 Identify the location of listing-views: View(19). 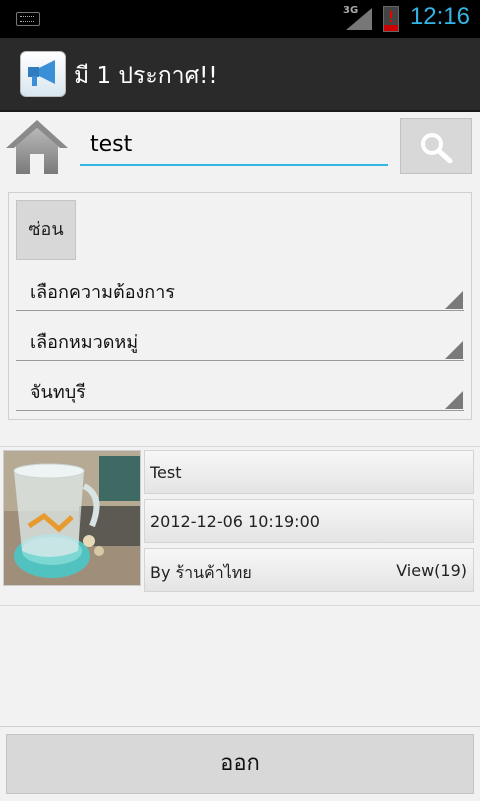
(431, 570).